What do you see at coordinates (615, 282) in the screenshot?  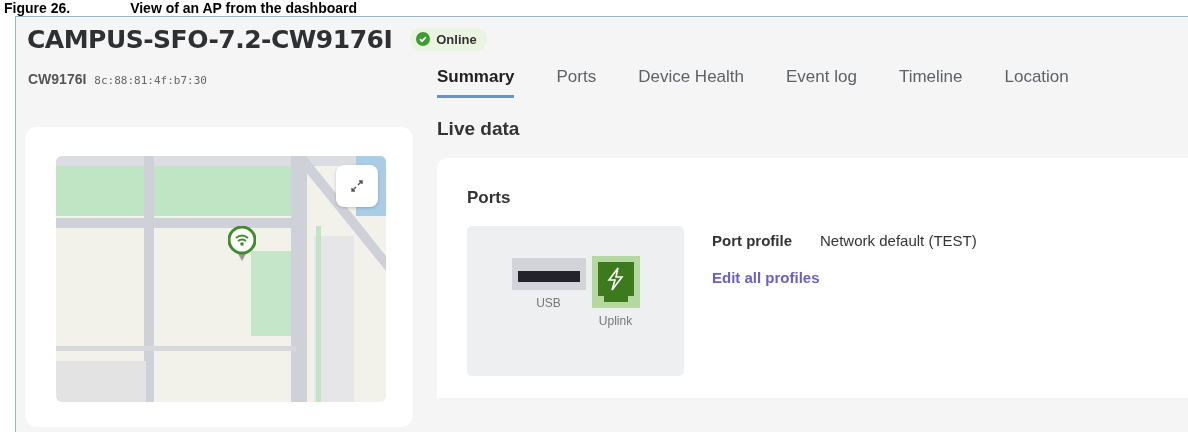 I see `ethernet-port-icon` at bounding box center [615, 282].